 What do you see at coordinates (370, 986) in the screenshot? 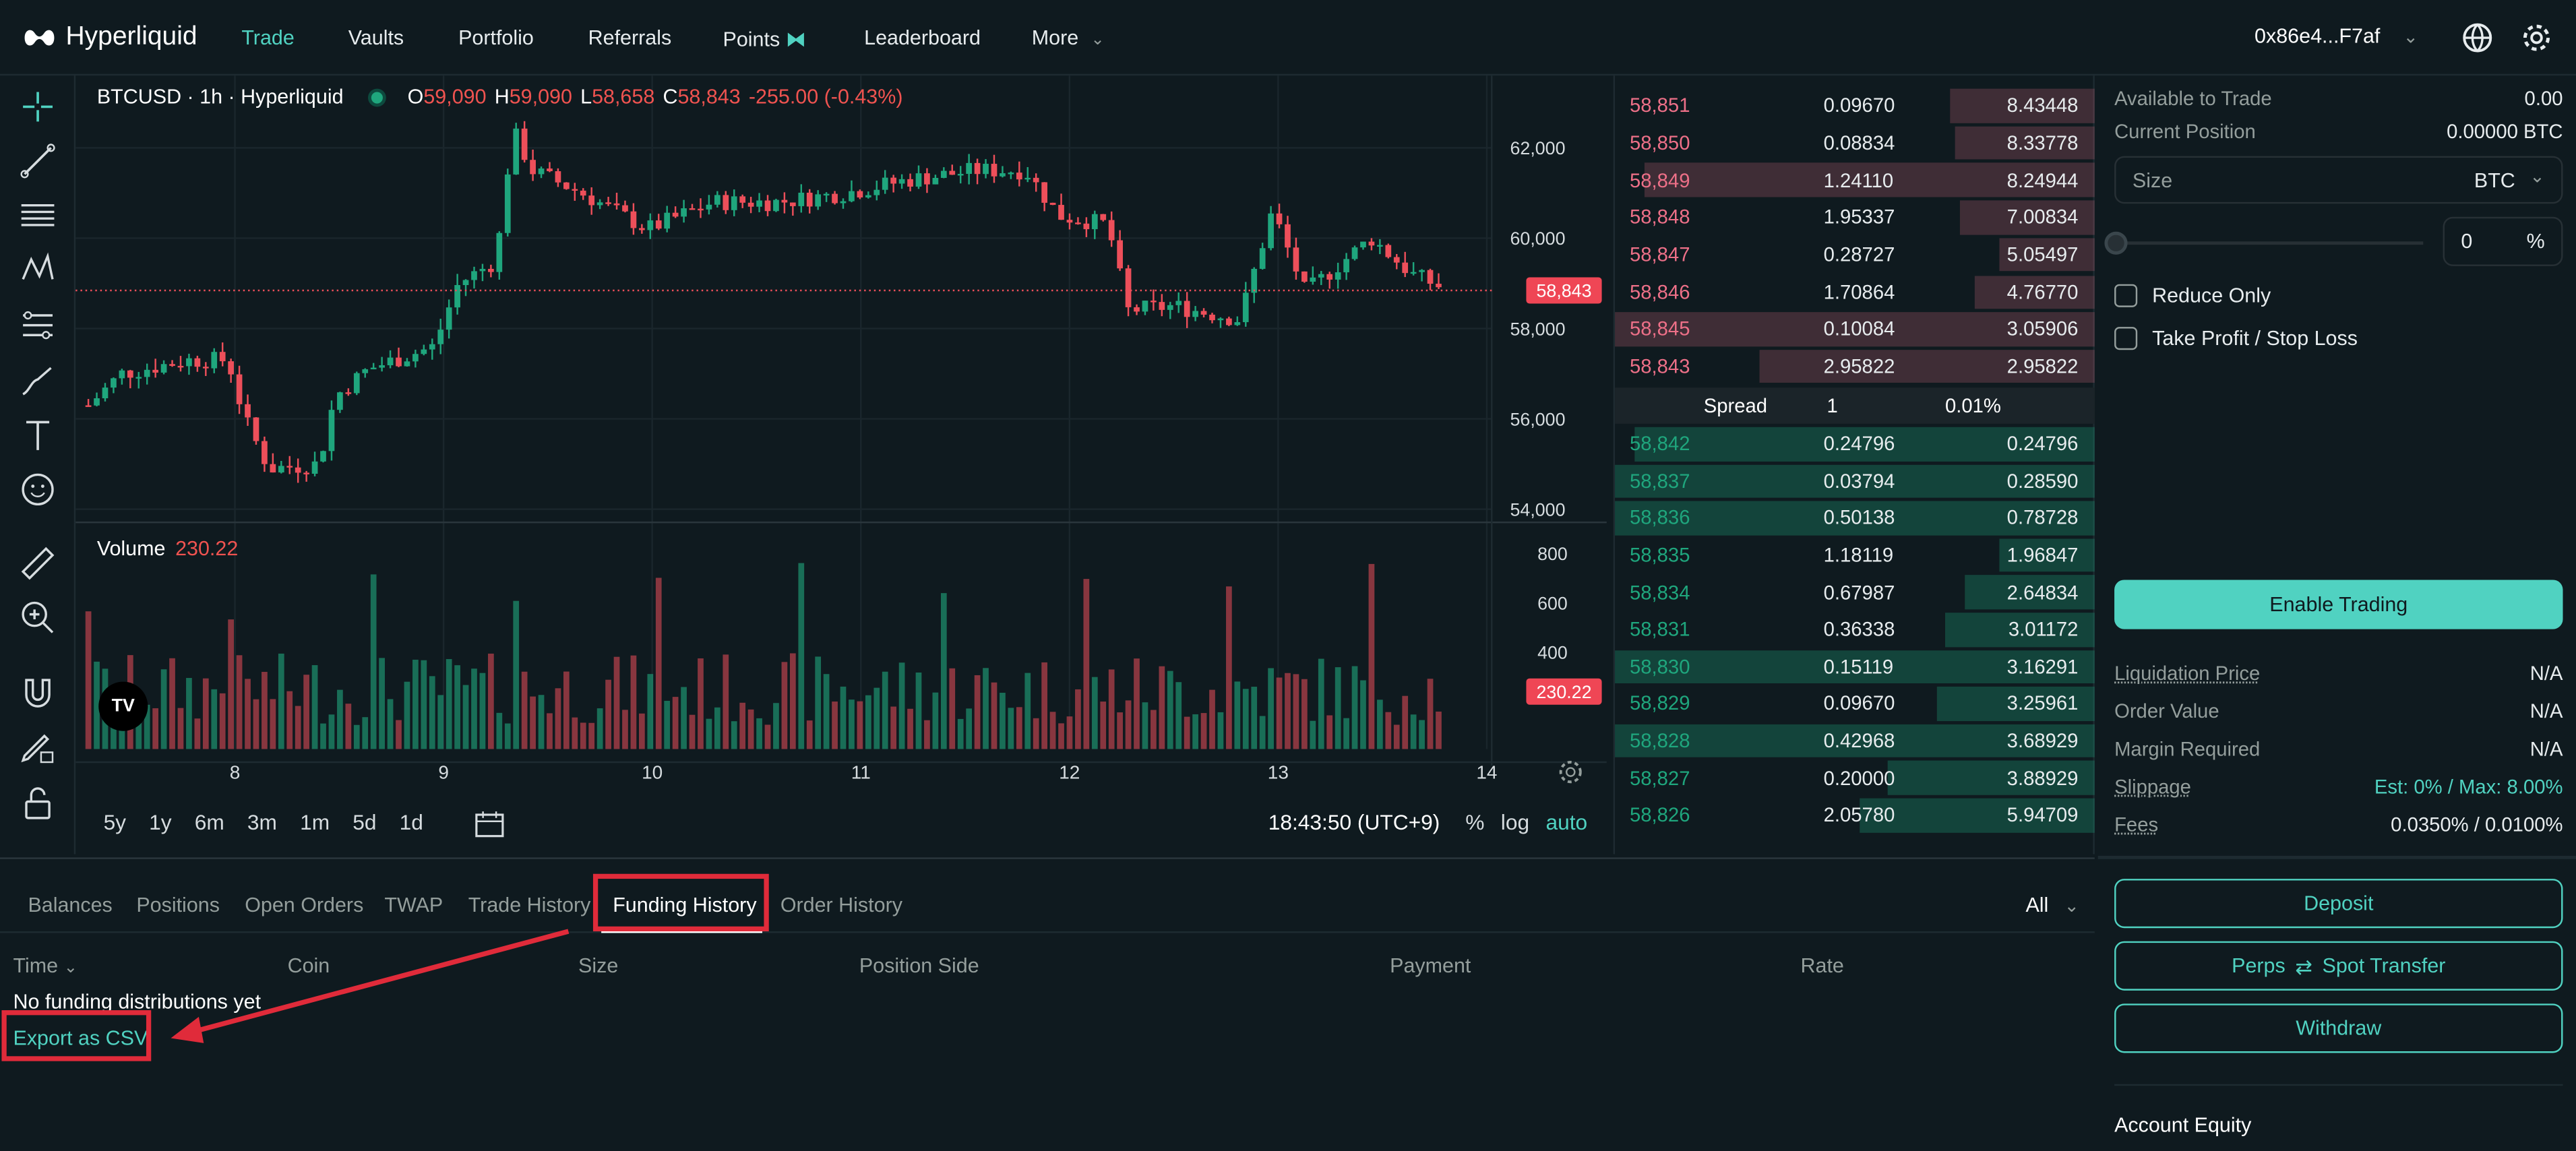
I see `annotation-arrow` at bounding box center [370, 986].